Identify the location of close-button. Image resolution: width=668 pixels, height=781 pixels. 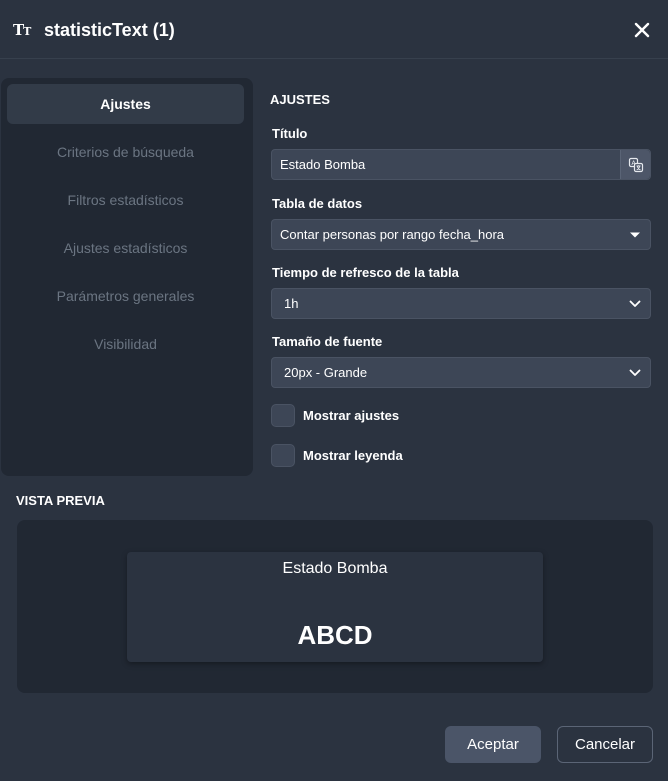
(642, 30).